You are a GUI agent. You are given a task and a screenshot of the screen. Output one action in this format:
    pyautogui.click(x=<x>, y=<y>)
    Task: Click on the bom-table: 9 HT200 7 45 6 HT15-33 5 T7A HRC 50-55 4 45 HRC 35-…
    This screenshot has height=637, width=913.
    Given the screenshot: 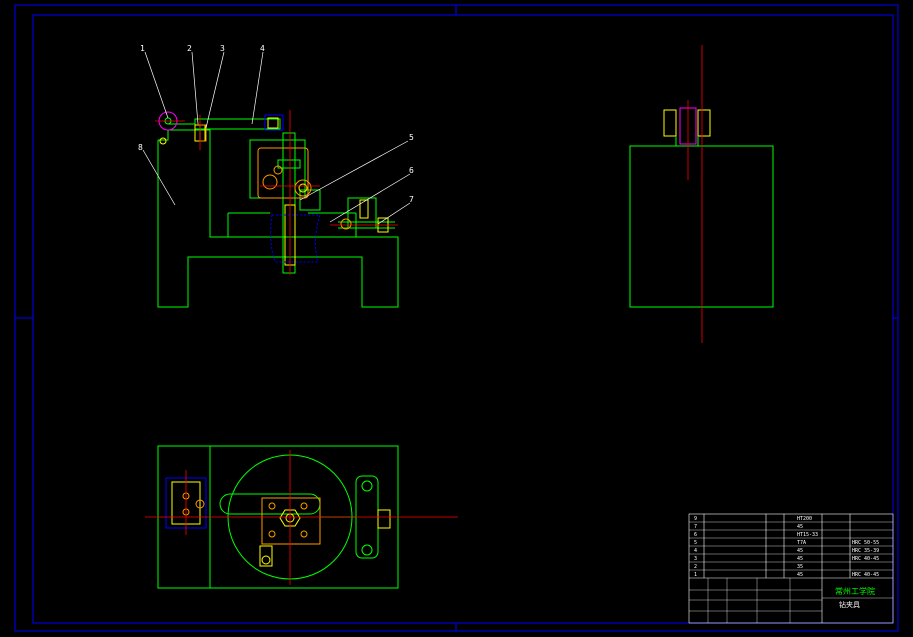 What is the action you would take?
    pyautogui.click(x=786, y=547)
    